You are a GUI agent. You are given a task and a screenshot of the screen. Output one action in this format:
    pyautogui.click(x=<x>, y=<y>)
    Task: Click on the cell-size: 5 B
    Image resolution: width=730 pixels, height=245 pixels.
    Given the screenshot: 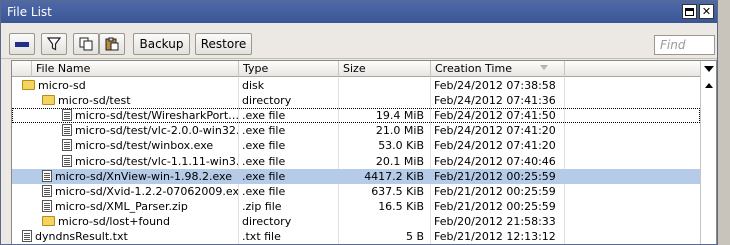 What is the action you would take?
    pyautogui.click(x=414, y=236)
    